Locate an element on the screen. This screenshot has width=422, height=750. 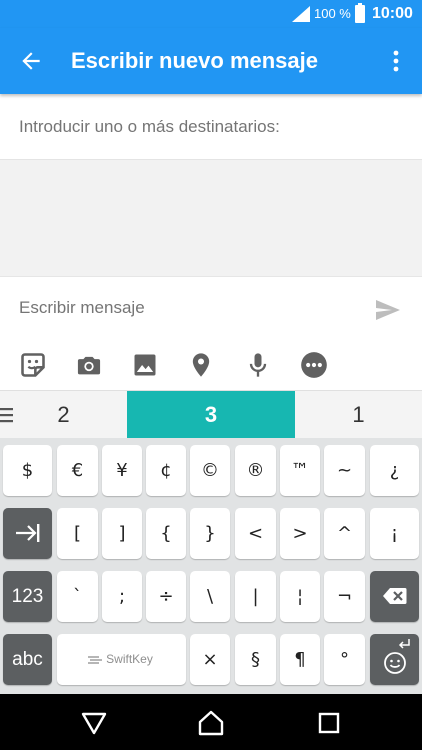
battery-icon is located at coordinates (360, 13).